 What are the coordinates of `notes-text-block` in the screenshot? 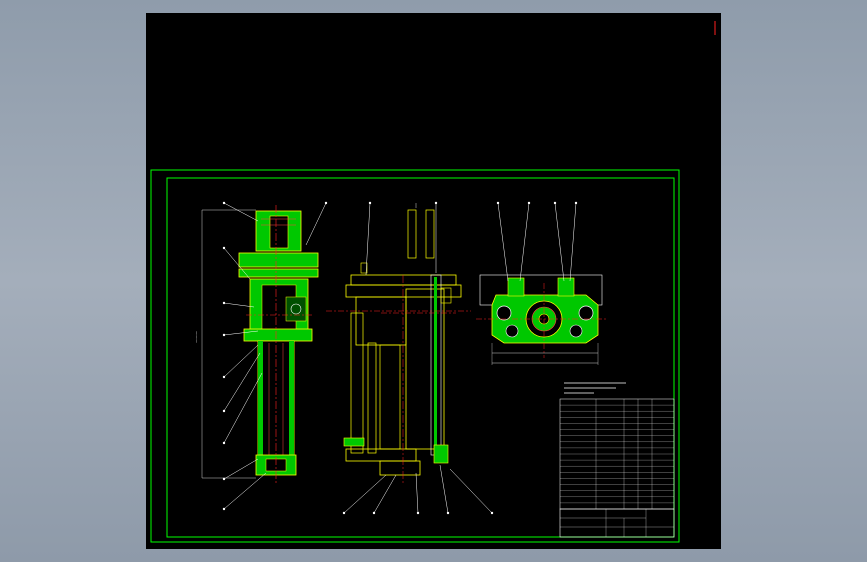 It's located at (595, 388).